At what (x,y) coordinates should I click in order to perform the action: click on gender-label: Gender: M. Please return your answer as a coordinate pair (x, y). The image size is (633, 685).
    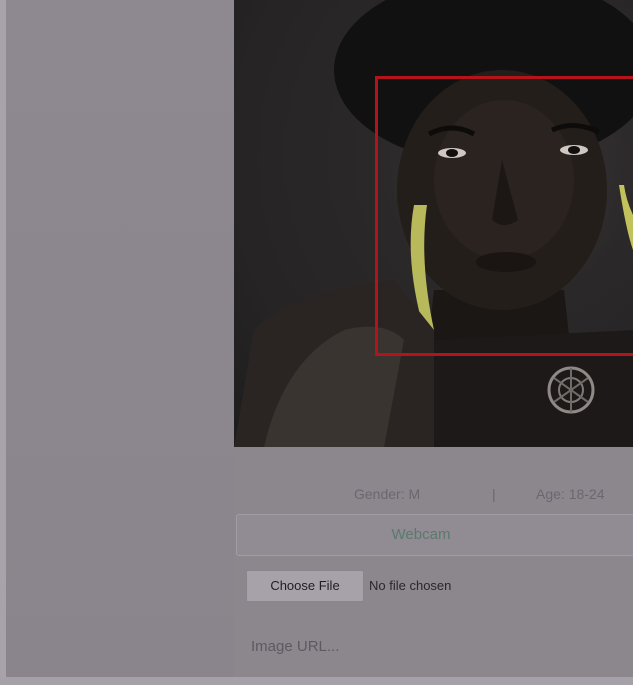
    Looking at the image, I should click on (387, 494).